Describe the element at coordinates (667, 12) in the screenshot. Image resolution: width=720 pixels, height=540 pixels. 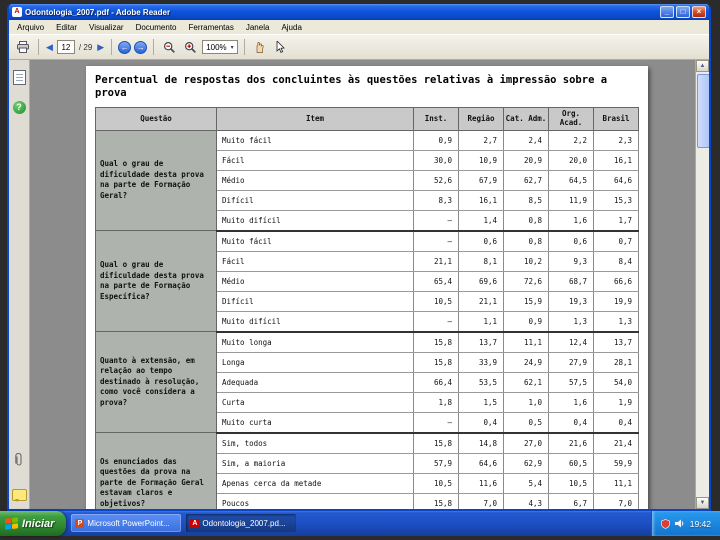
I see `minimize-button: _` at that location.